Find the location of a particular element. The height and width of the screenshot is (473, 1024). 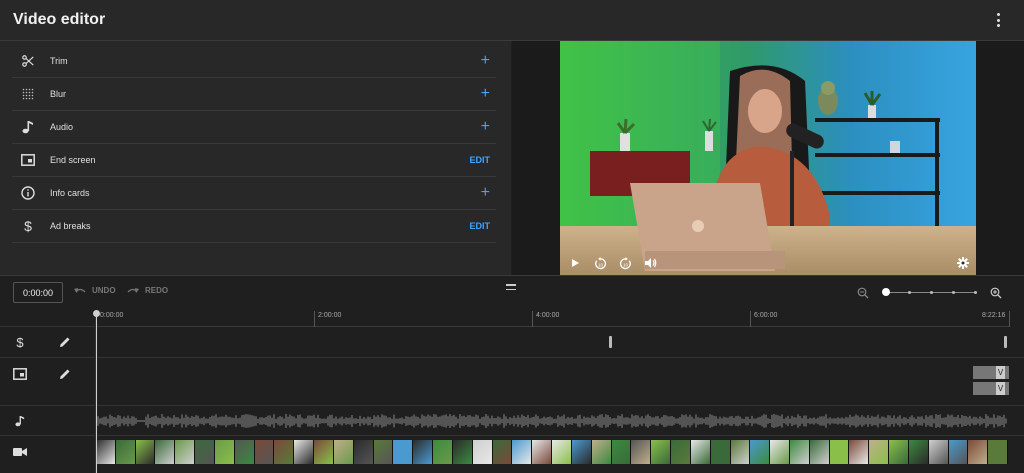

redo-icon is located at coordinates (133, 290).